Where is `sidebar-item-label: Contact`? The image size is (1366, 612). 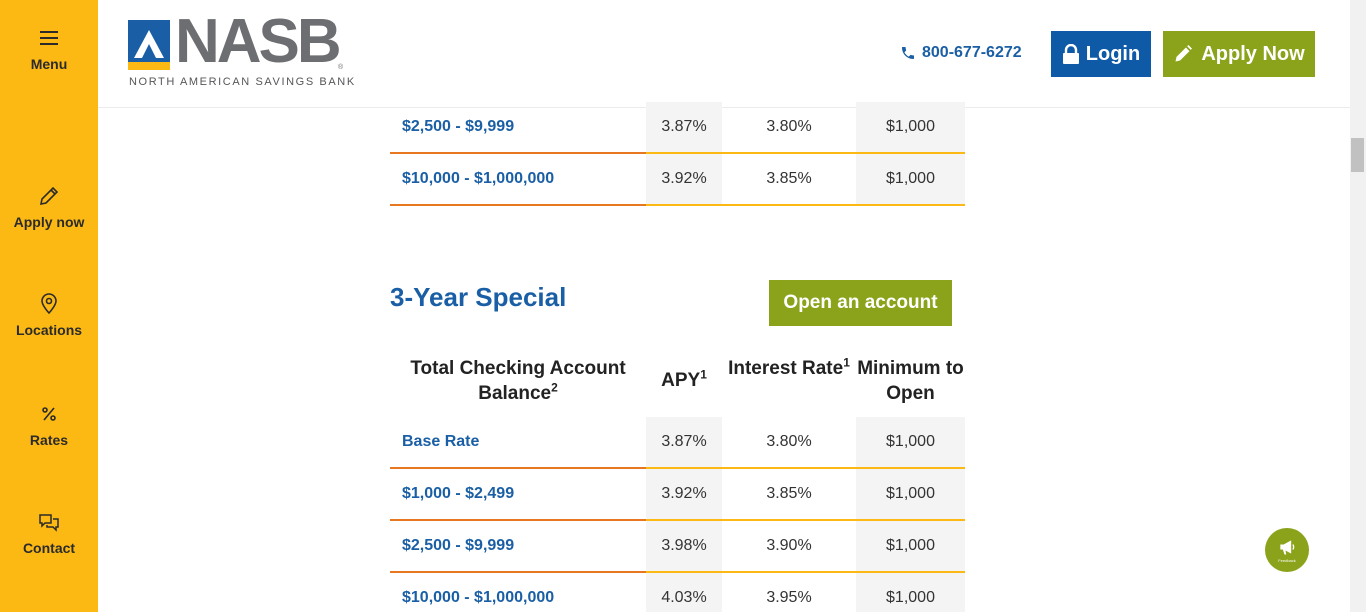
sidebar-item-label: Contact is located at coordinates (49, 548).